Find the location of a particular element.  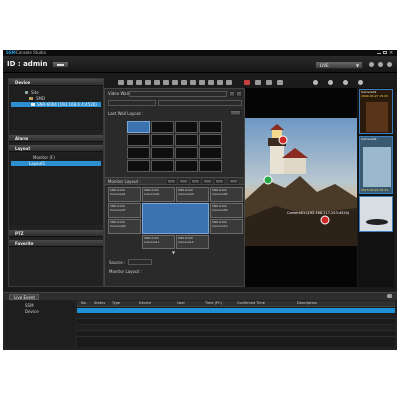

maximize-icon is located at coordinates (385, 52).